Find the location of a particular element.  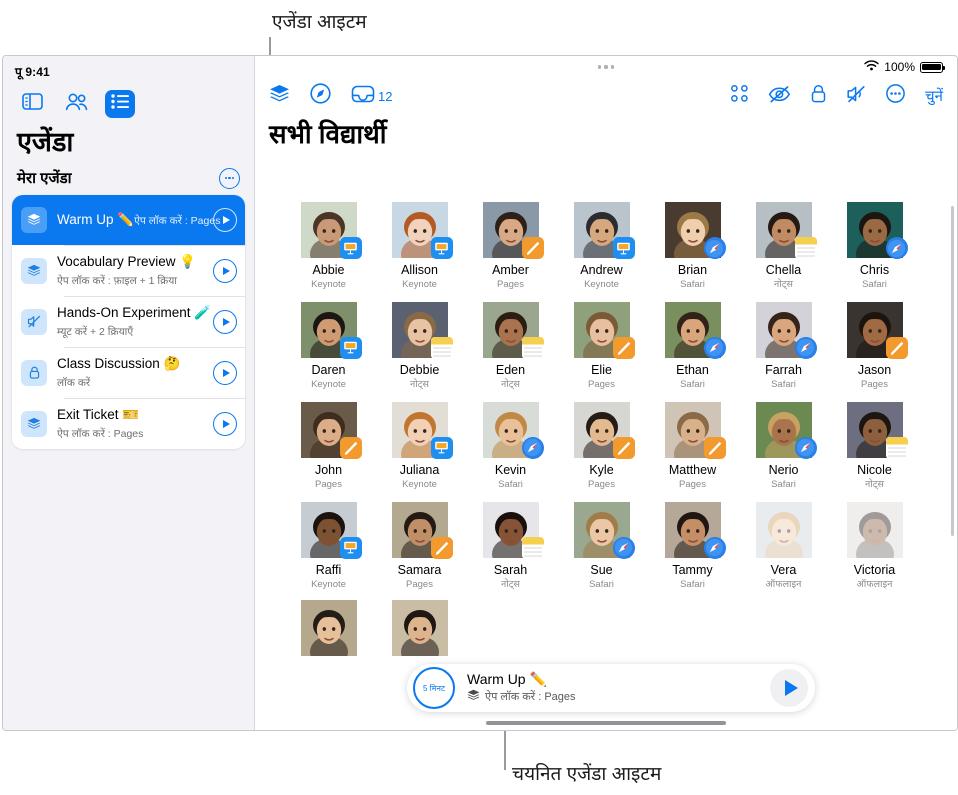

now-playing-bar: 5 मिनट Warm Up ✏️ ऐप लॉक करें : Pages is located at coordinates (611, 688).